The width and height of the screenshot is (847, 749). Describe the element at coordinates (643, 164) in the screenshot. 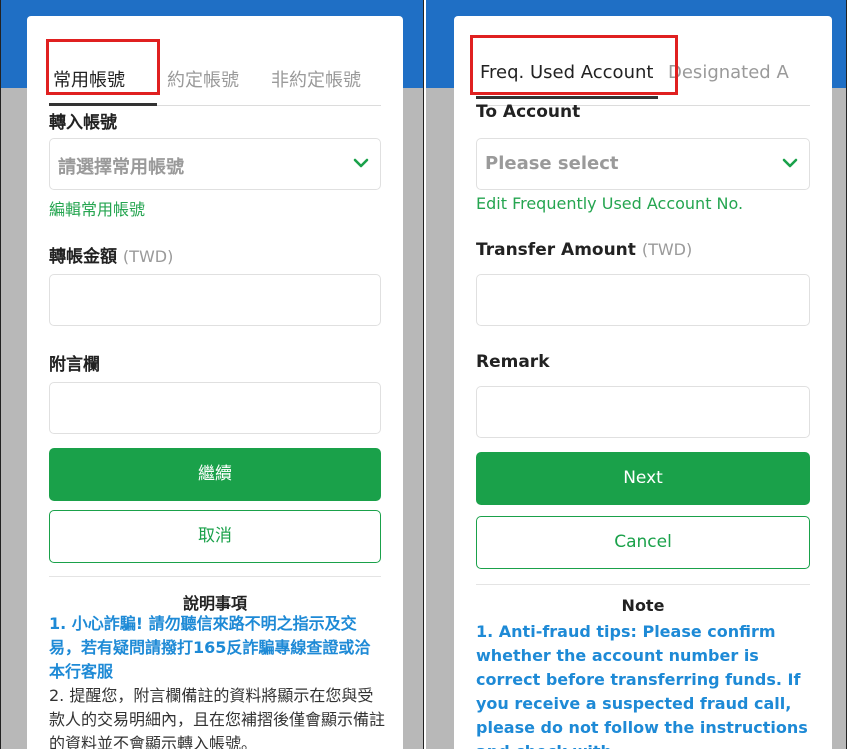

I see `to-account-select: Please select` at that location.